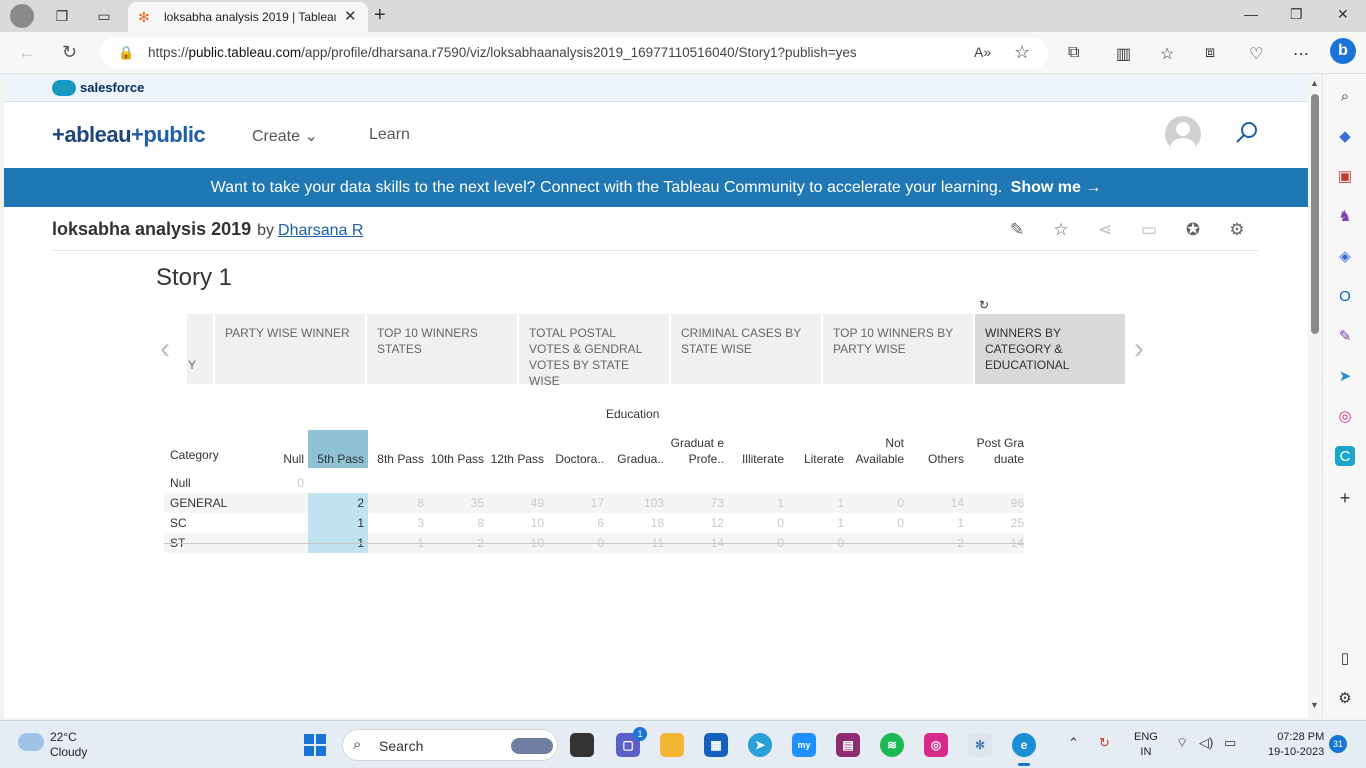 Image resolution: width=1366 pixels, height=768 pixels. I want to click on extensions-icon: ⧉, so click(1073, 53).